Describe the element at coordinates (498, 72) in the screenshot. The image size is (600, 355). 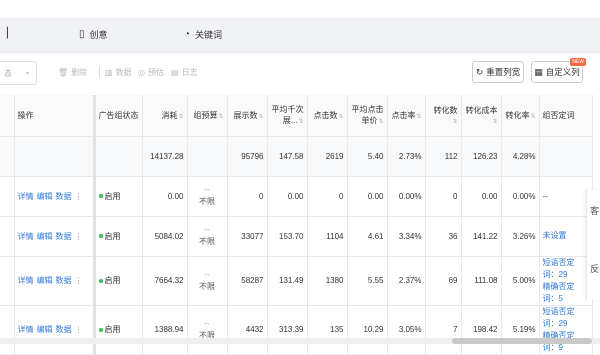
I see `reset-columns-button: ↻ 重置列宽` at that location.